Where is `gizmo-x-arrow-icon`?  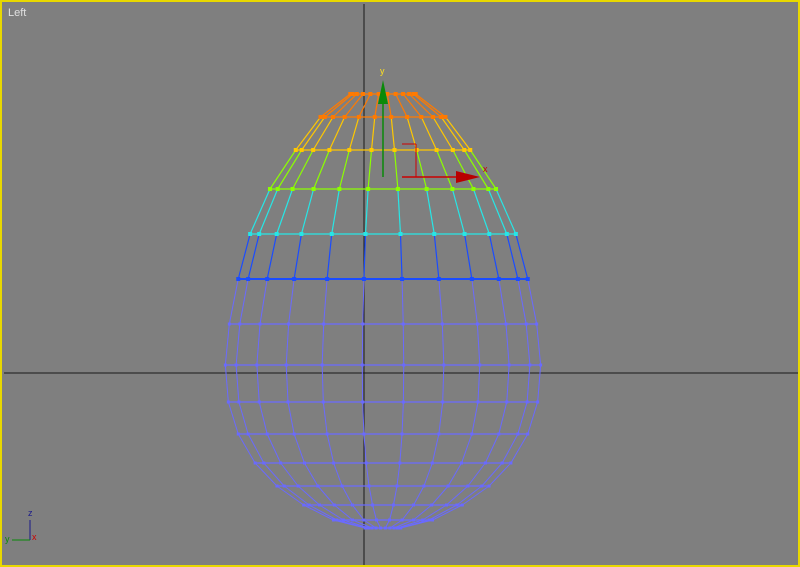
gizmo-x-arrow-icon is located at coordinates (468, 177).